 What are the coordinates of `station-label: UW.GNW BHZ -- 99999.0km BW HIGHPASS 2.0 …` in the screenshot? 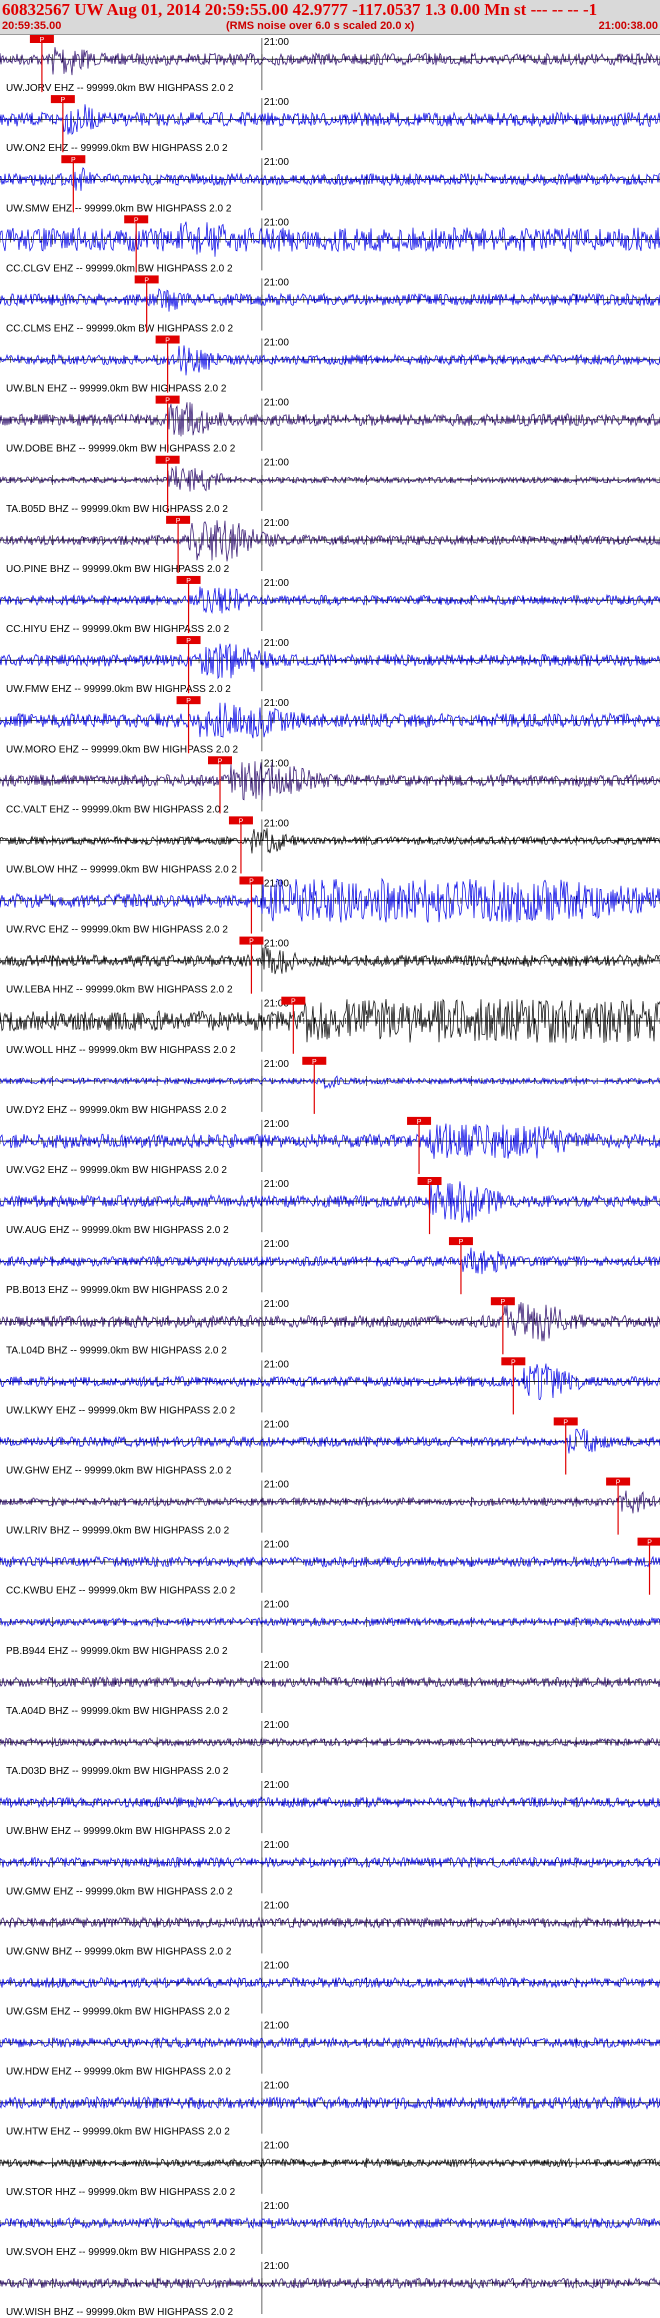 It's located at (119, 1951).